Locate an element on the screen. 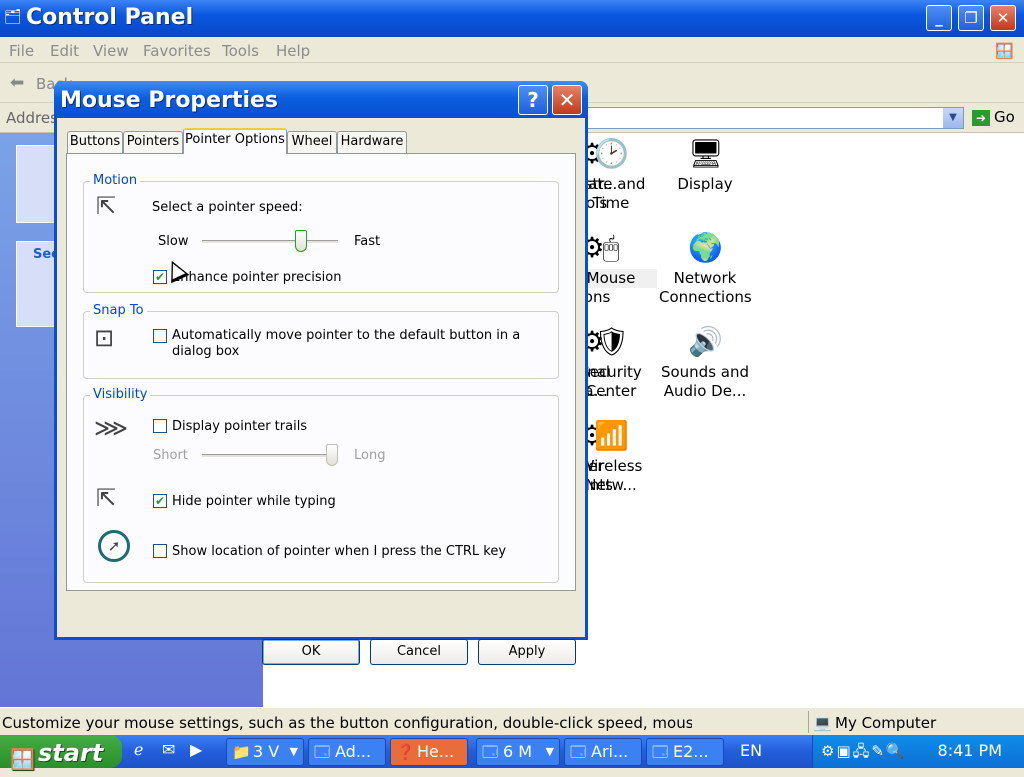 The height and width of the screenshot is (777, 1024). snap-to-icon: ⊡ is located at coordinates (104, 338).